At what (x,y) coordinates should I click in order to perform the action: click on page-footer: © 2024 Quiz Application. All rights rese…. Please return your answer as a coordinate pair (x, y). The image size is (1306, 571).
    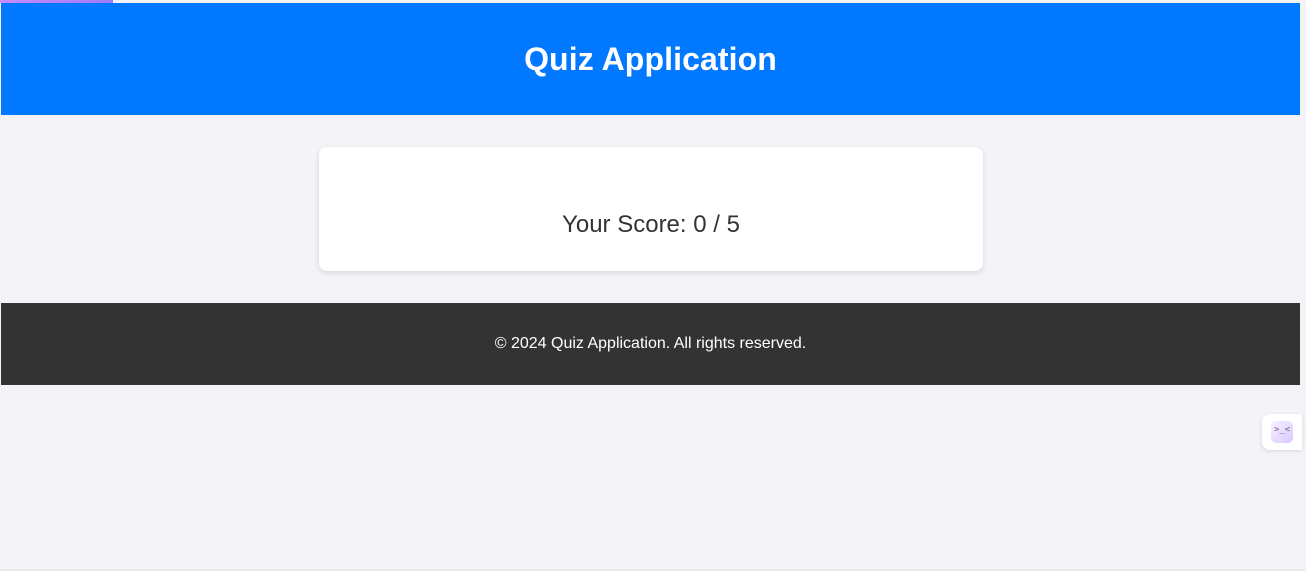
    Looking at the image, I should click on (650, 344).